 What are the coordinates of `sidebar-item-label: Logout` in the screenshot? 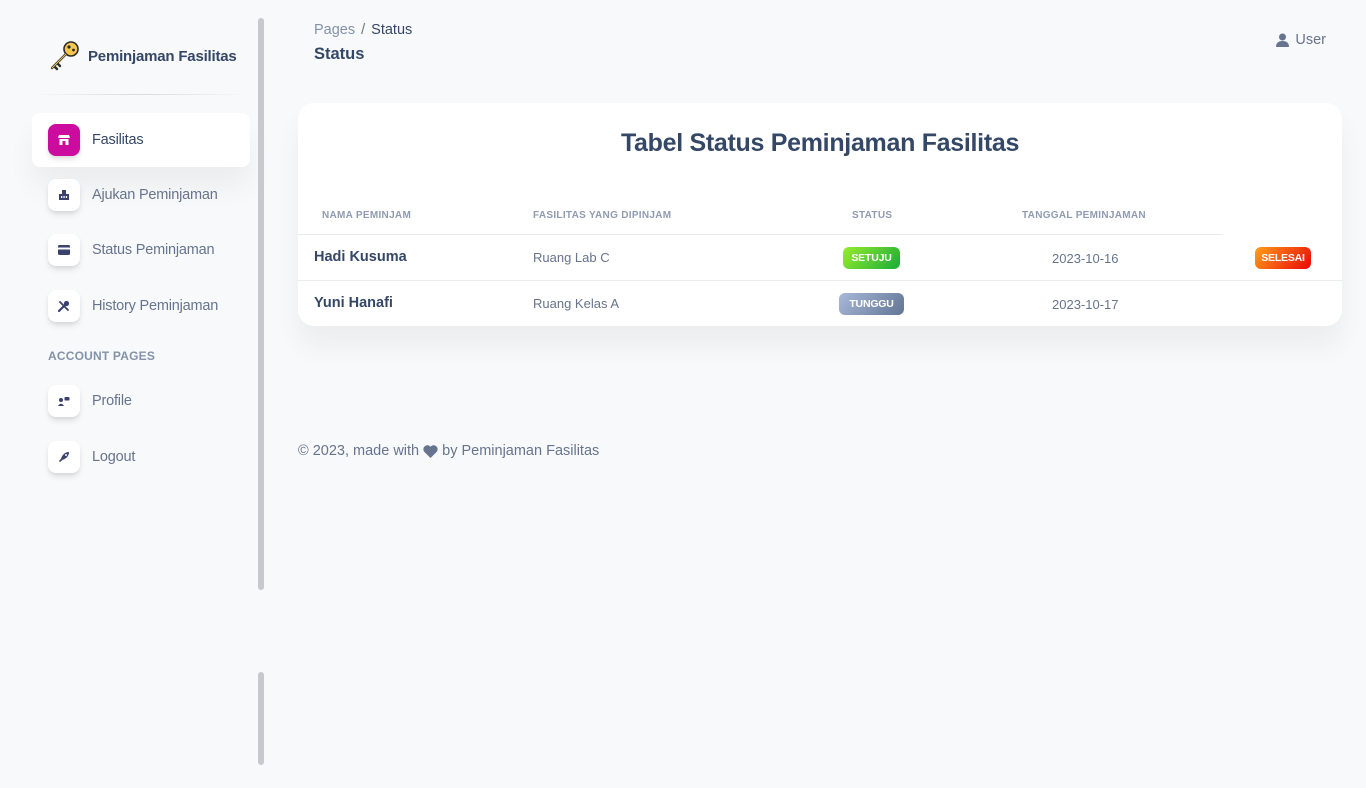 It's located at (114, 457).